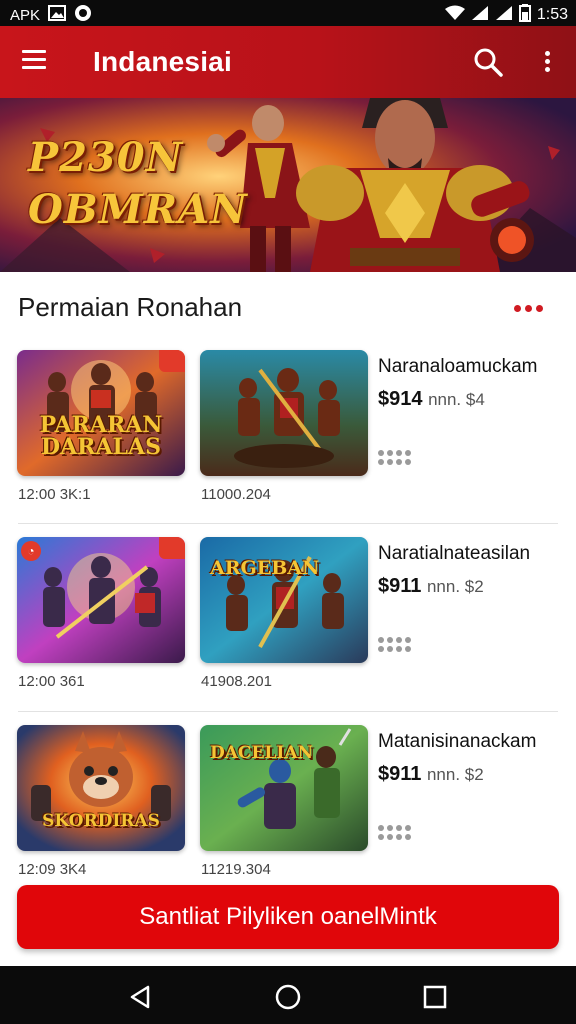  What do you see at coordinates (101, 436) in the screenshot?
I see `thumbnail-title: PARARAN DARALAS` at bounding box center [101, 436].